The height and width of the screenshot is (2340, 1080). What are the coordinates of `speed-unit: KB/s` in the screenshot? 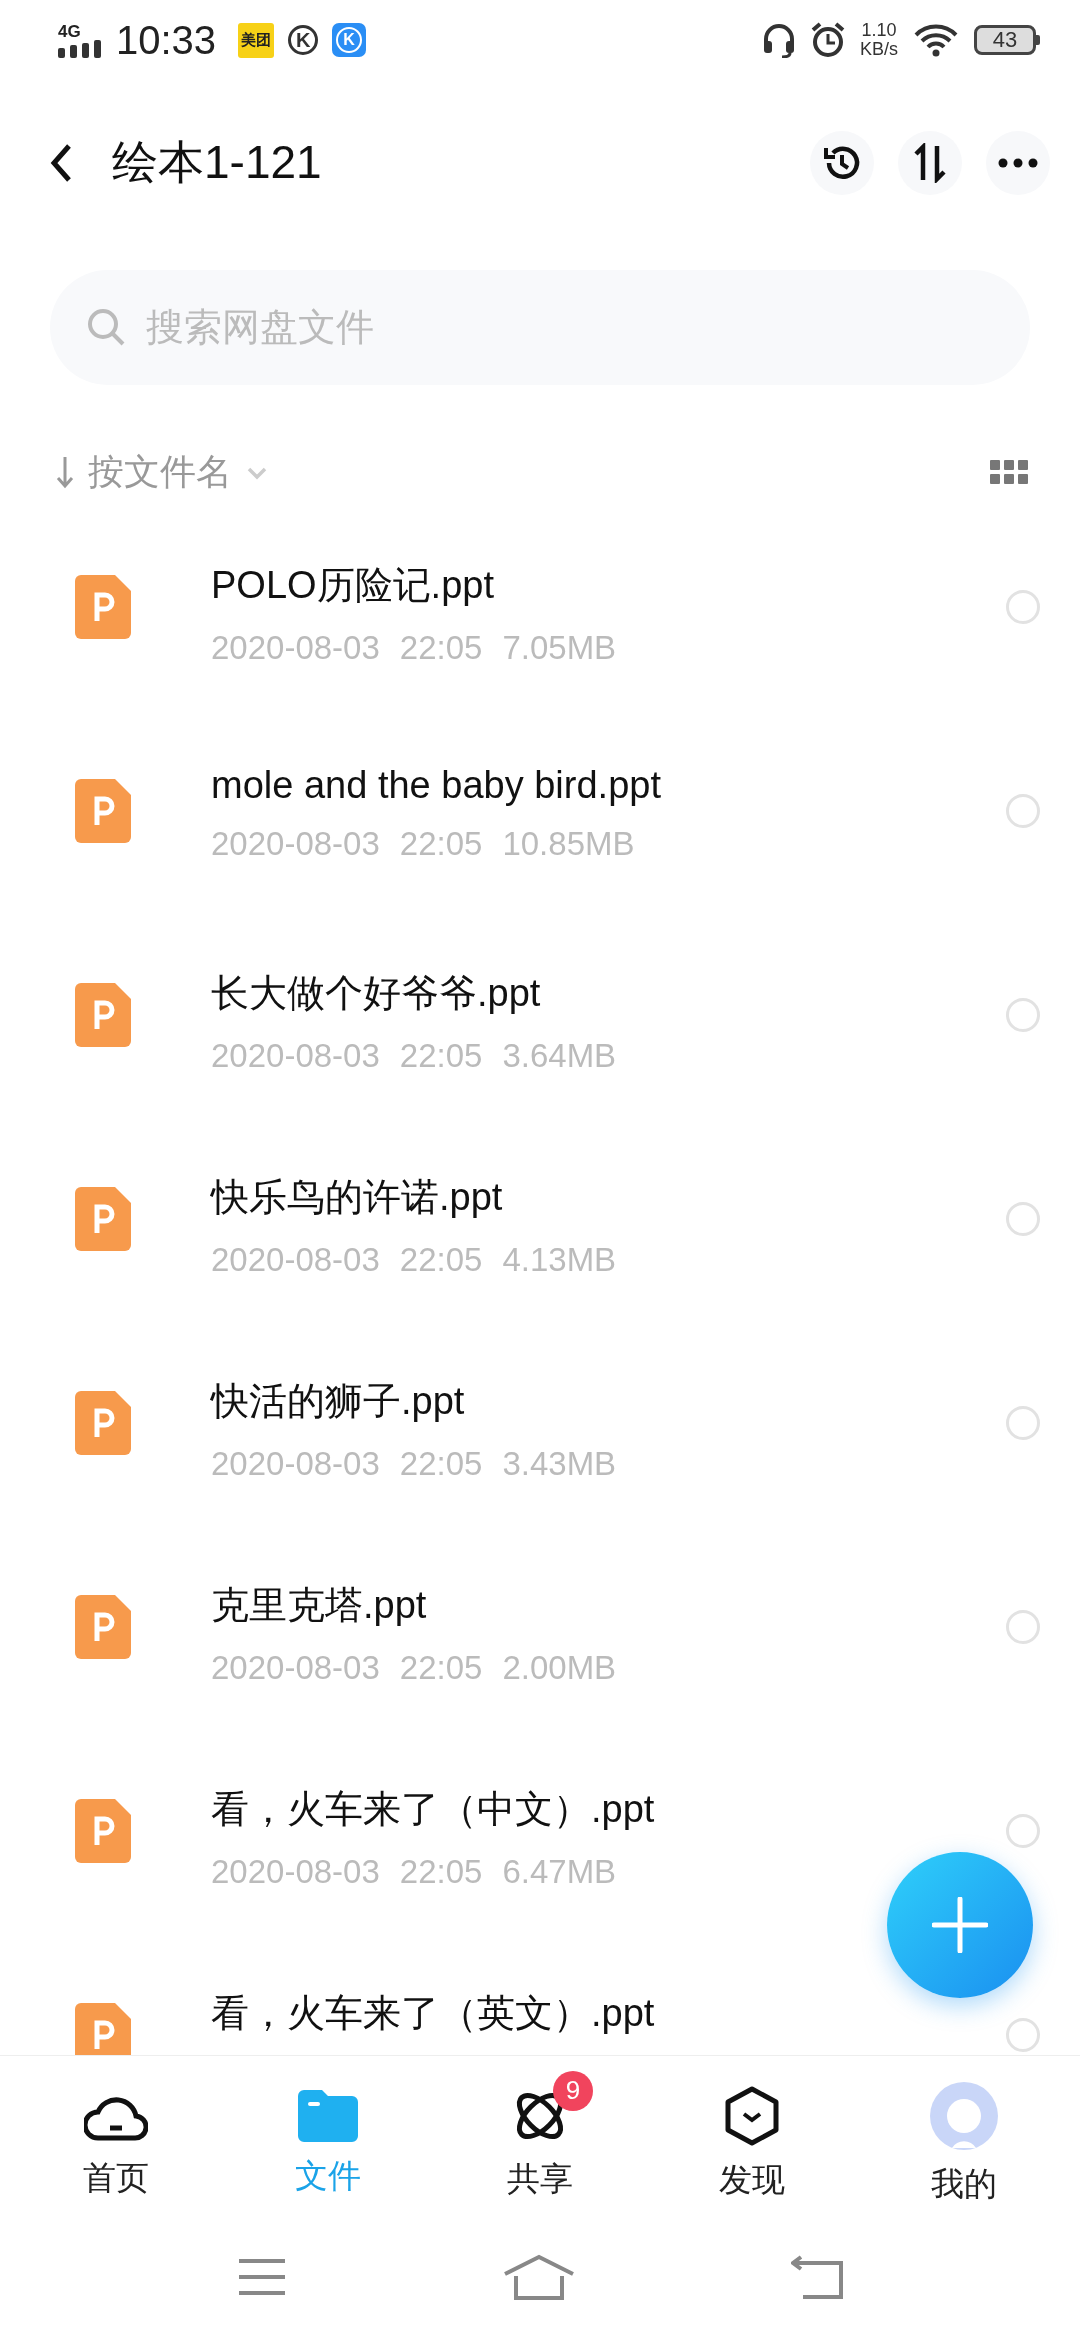 It's located at (879, 49).